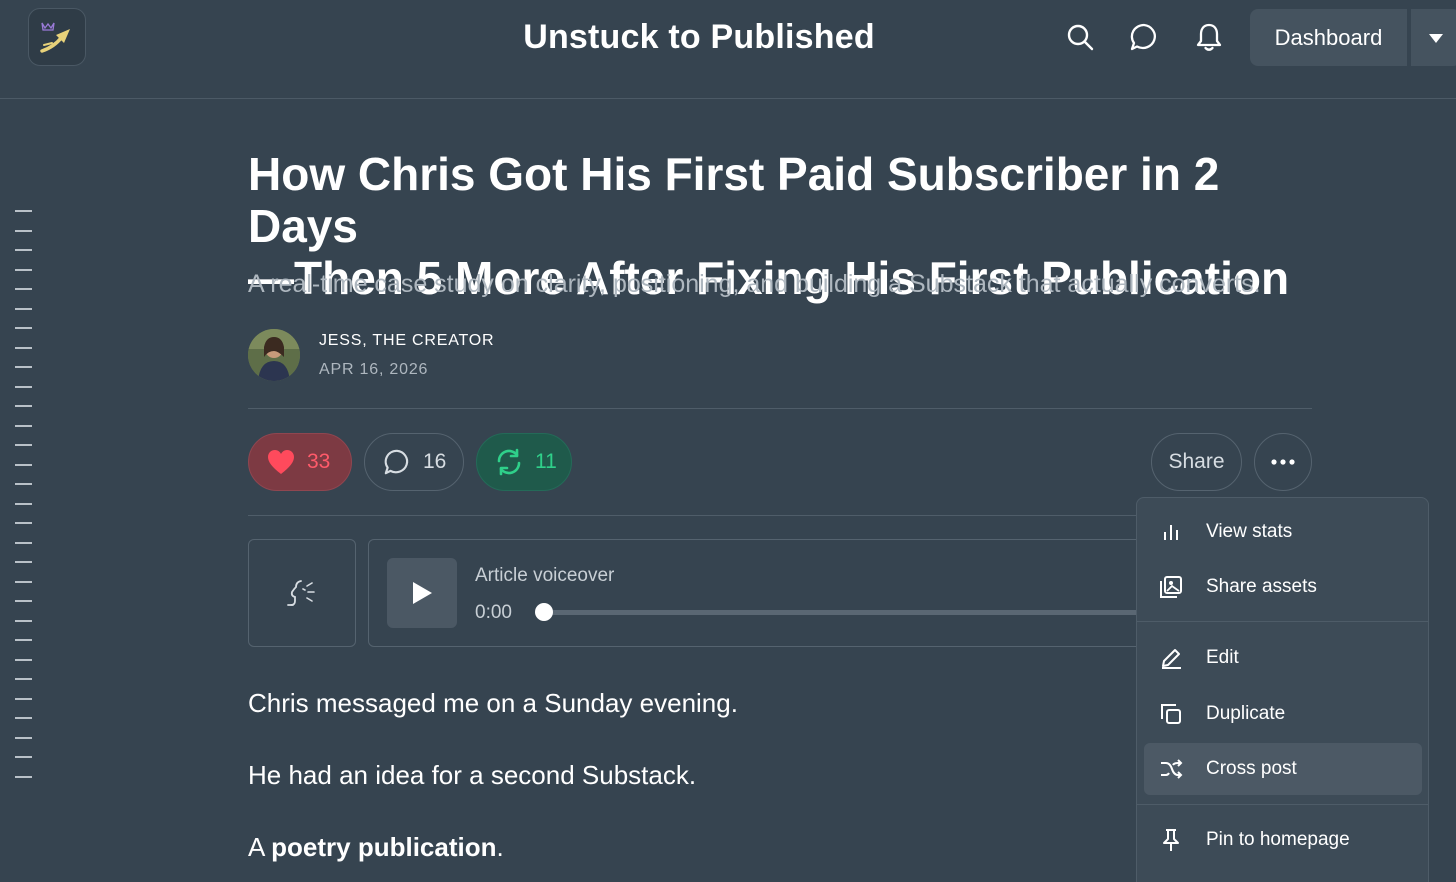 Image resolution: width=1456 pixels, height=882 pixels. What do you see at coordinates (699, 37) in the screenshot?
I see `publication-title: Unstuck to Published` at bounding box center [699, 37].